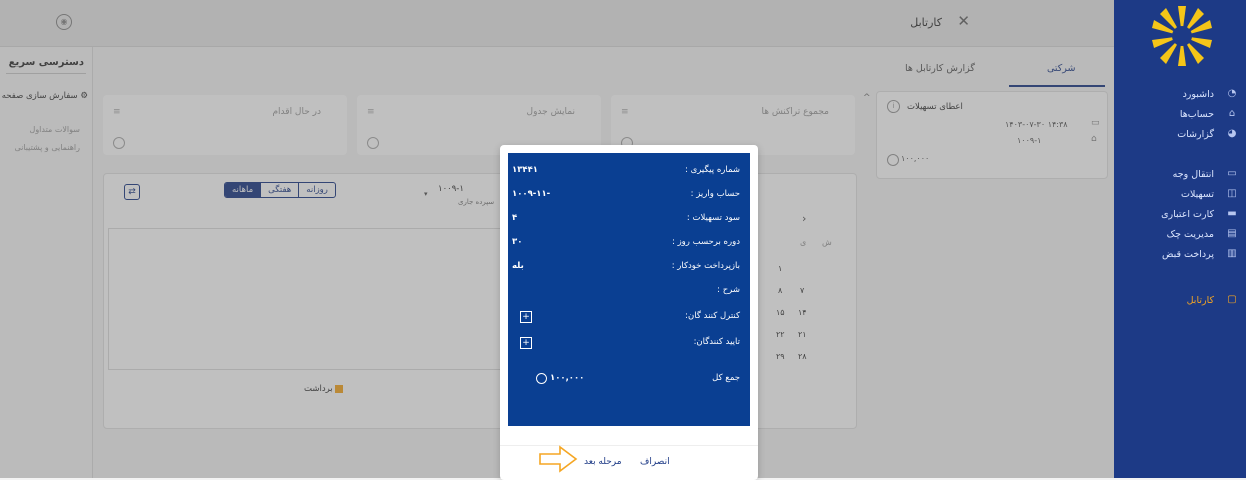 The width and height of the screenshot is (1246, 480). I want to click on row-value: ۴, so click(515, 218).